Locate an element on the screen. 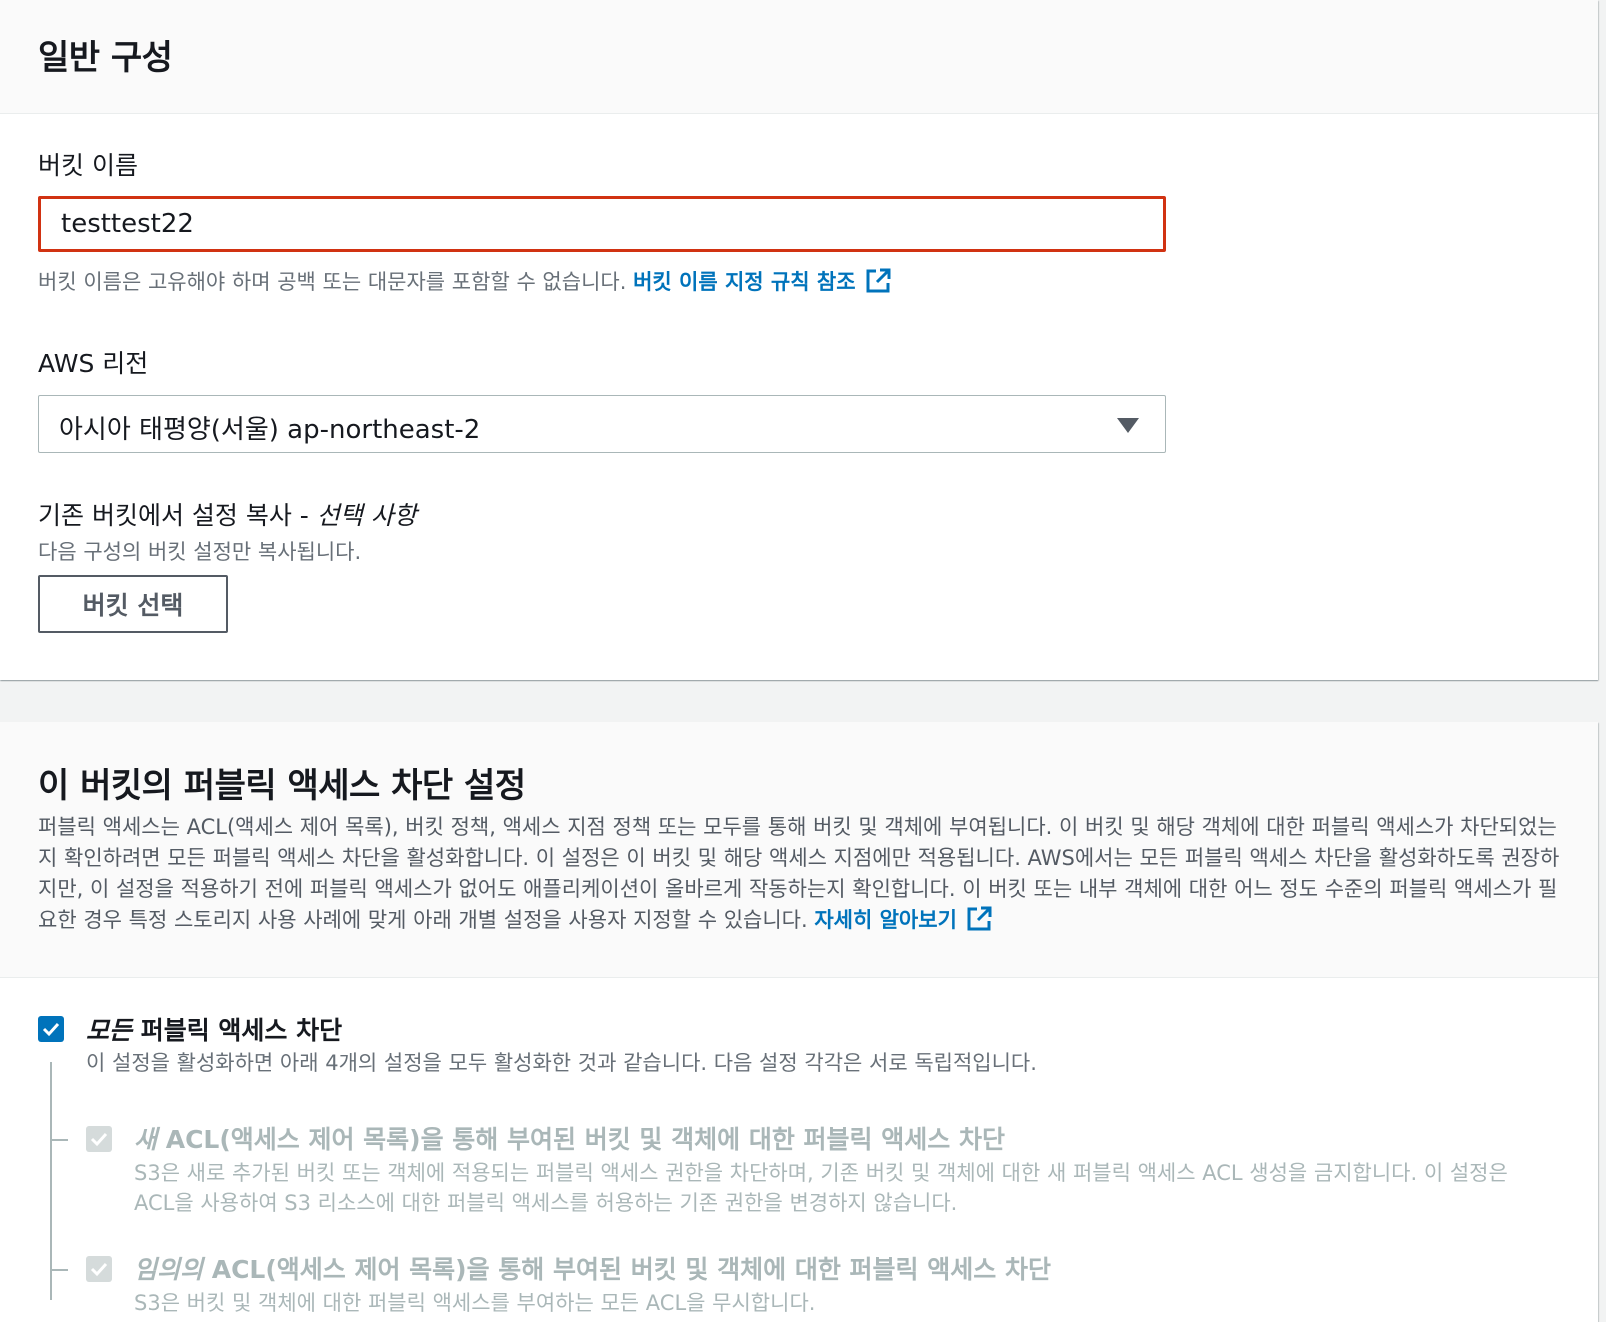  bucket-name-label: 버킷 이름 is located at coordinates (88, 165).